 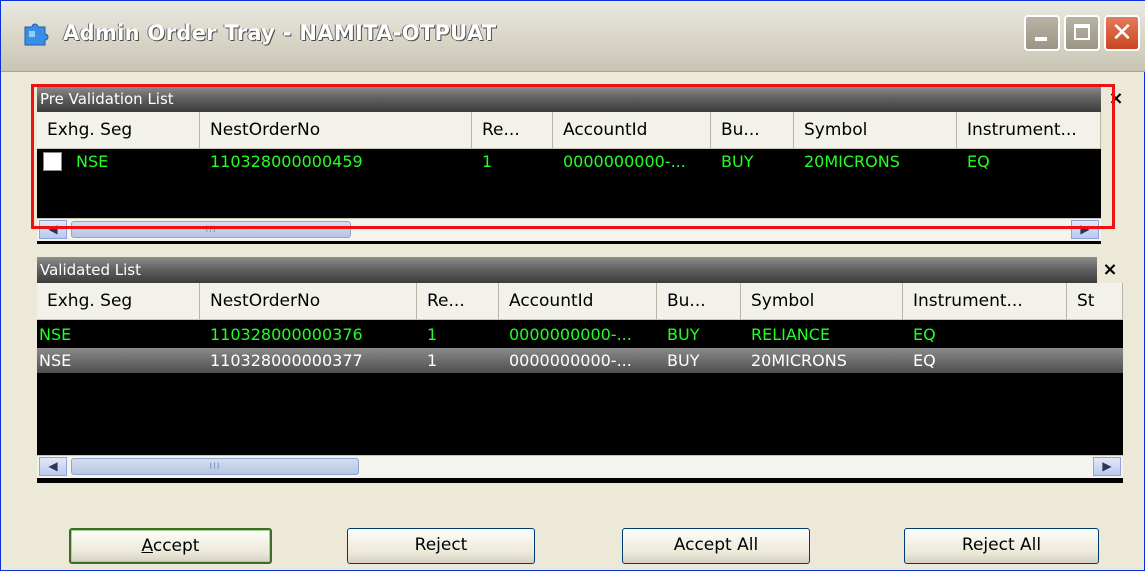 I want to click on maximize-icon, so click(x=1082, y=32).